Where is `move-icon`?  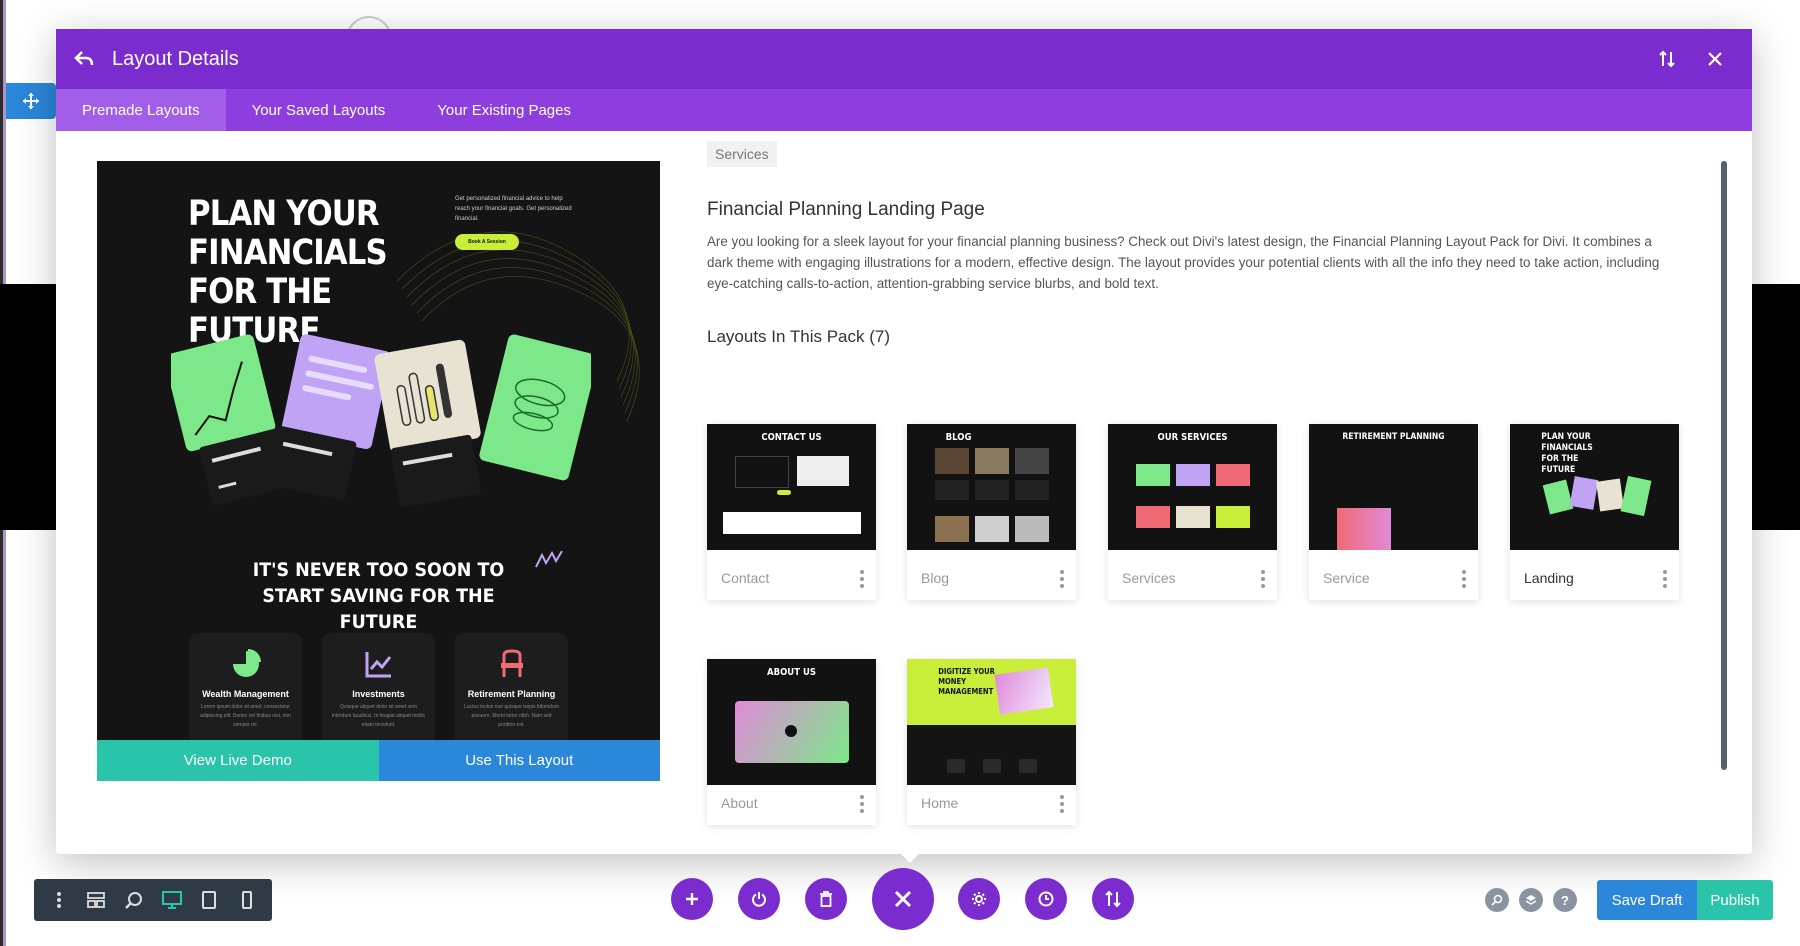 move-icon is located at coordinates (31, 101).